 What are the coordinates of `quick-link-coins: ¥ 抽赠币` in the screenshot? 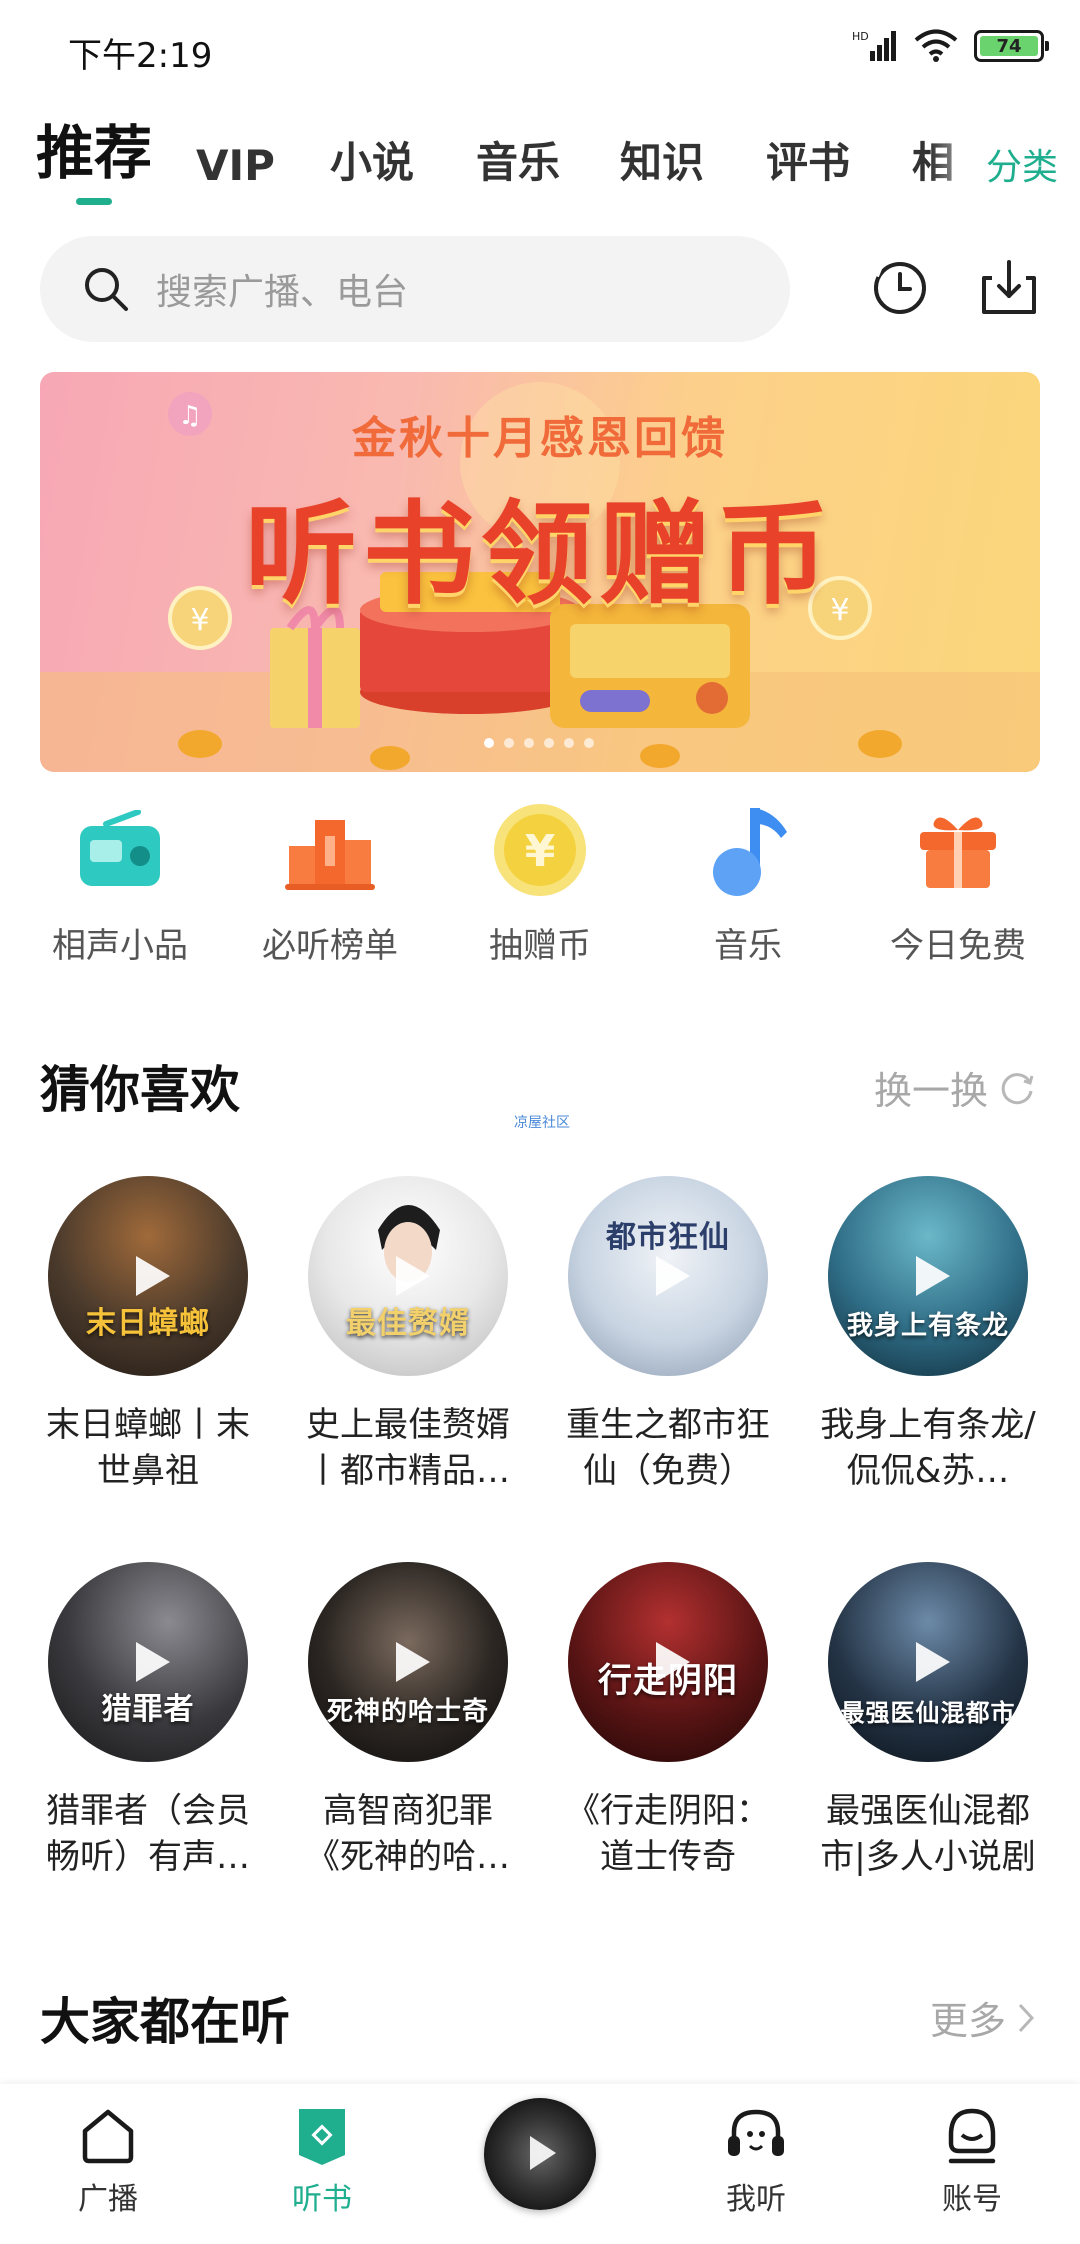 It's located at (540, 883).